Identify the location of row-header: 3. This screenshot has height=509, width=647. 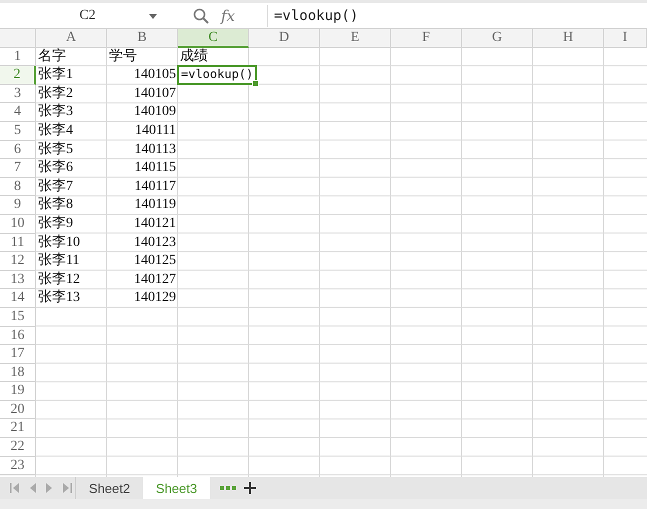
(18, 94).